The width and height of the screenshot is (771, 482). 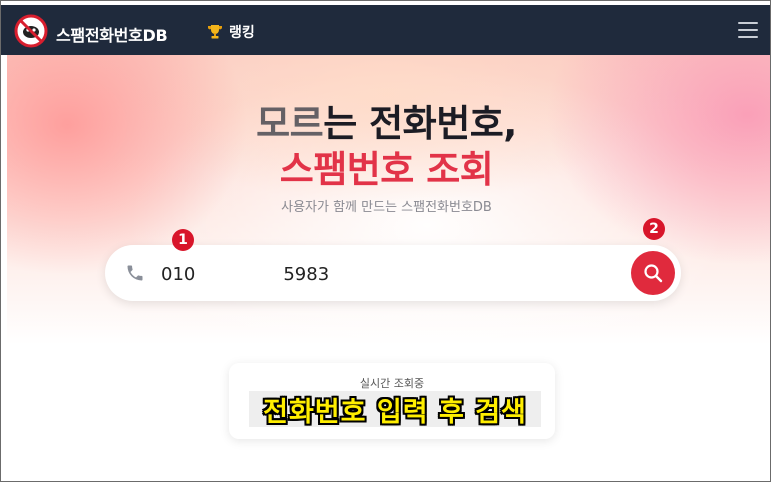 What do you see at coordinates (135, 273) in the screenshot?
I see `phone-icon` at bounding box center [135, 273].